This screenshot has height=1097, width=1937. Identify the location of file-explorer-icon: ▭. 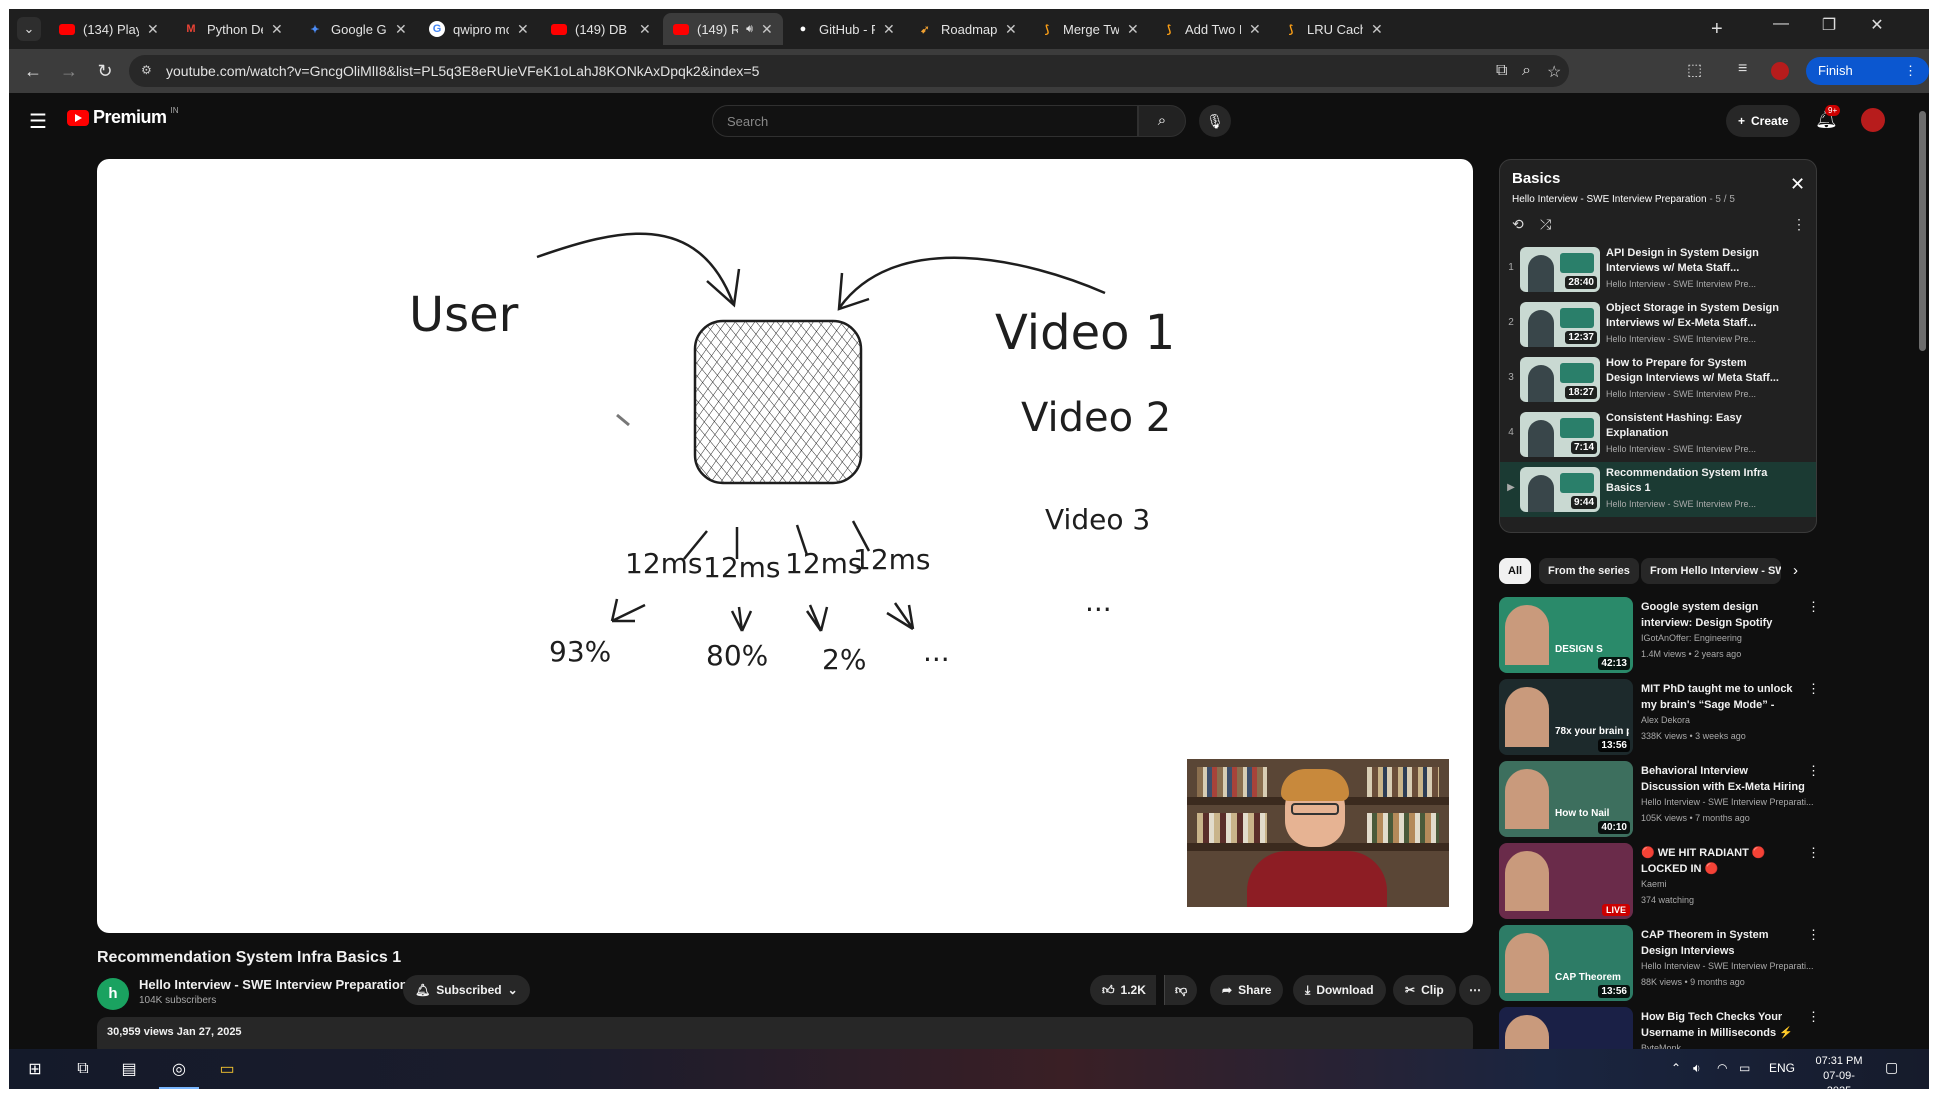
(227, 1069).